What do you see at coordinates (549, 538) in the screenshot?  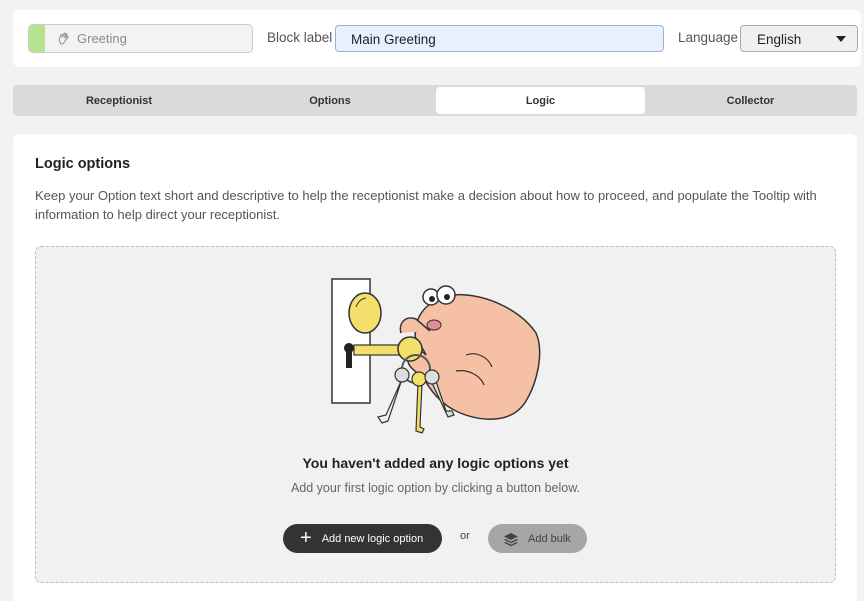 I see `add-bulk-label: Add bulk` at bounding box center [549, 538].